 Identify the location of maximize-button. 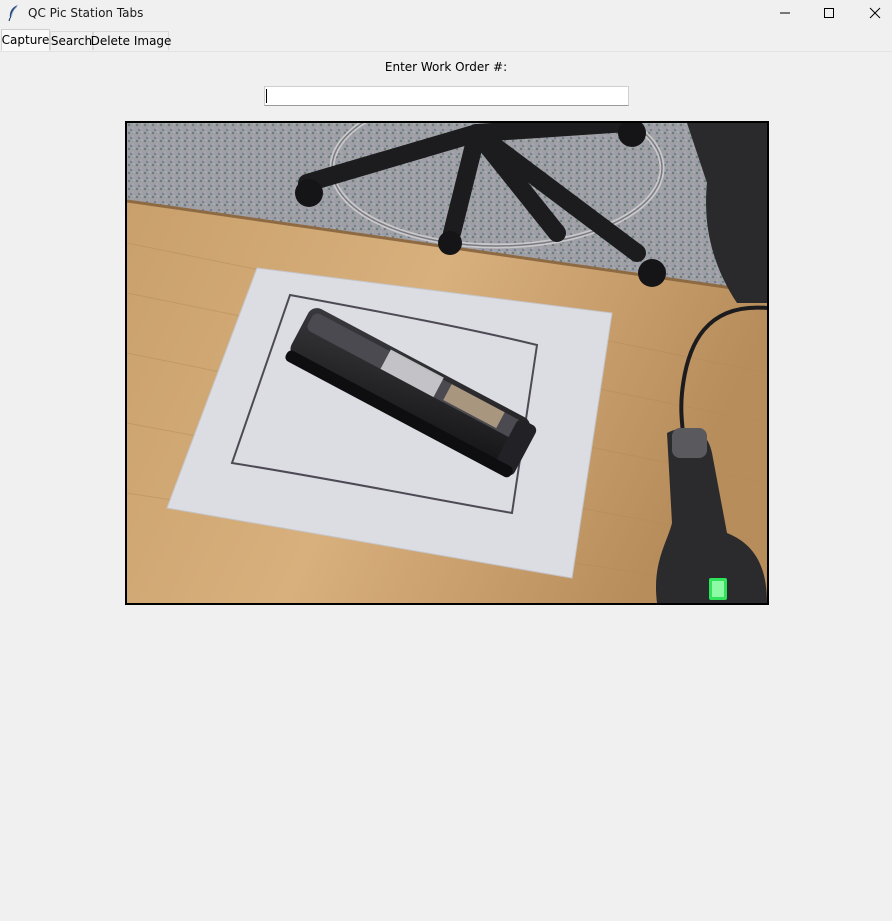
(828, 13).